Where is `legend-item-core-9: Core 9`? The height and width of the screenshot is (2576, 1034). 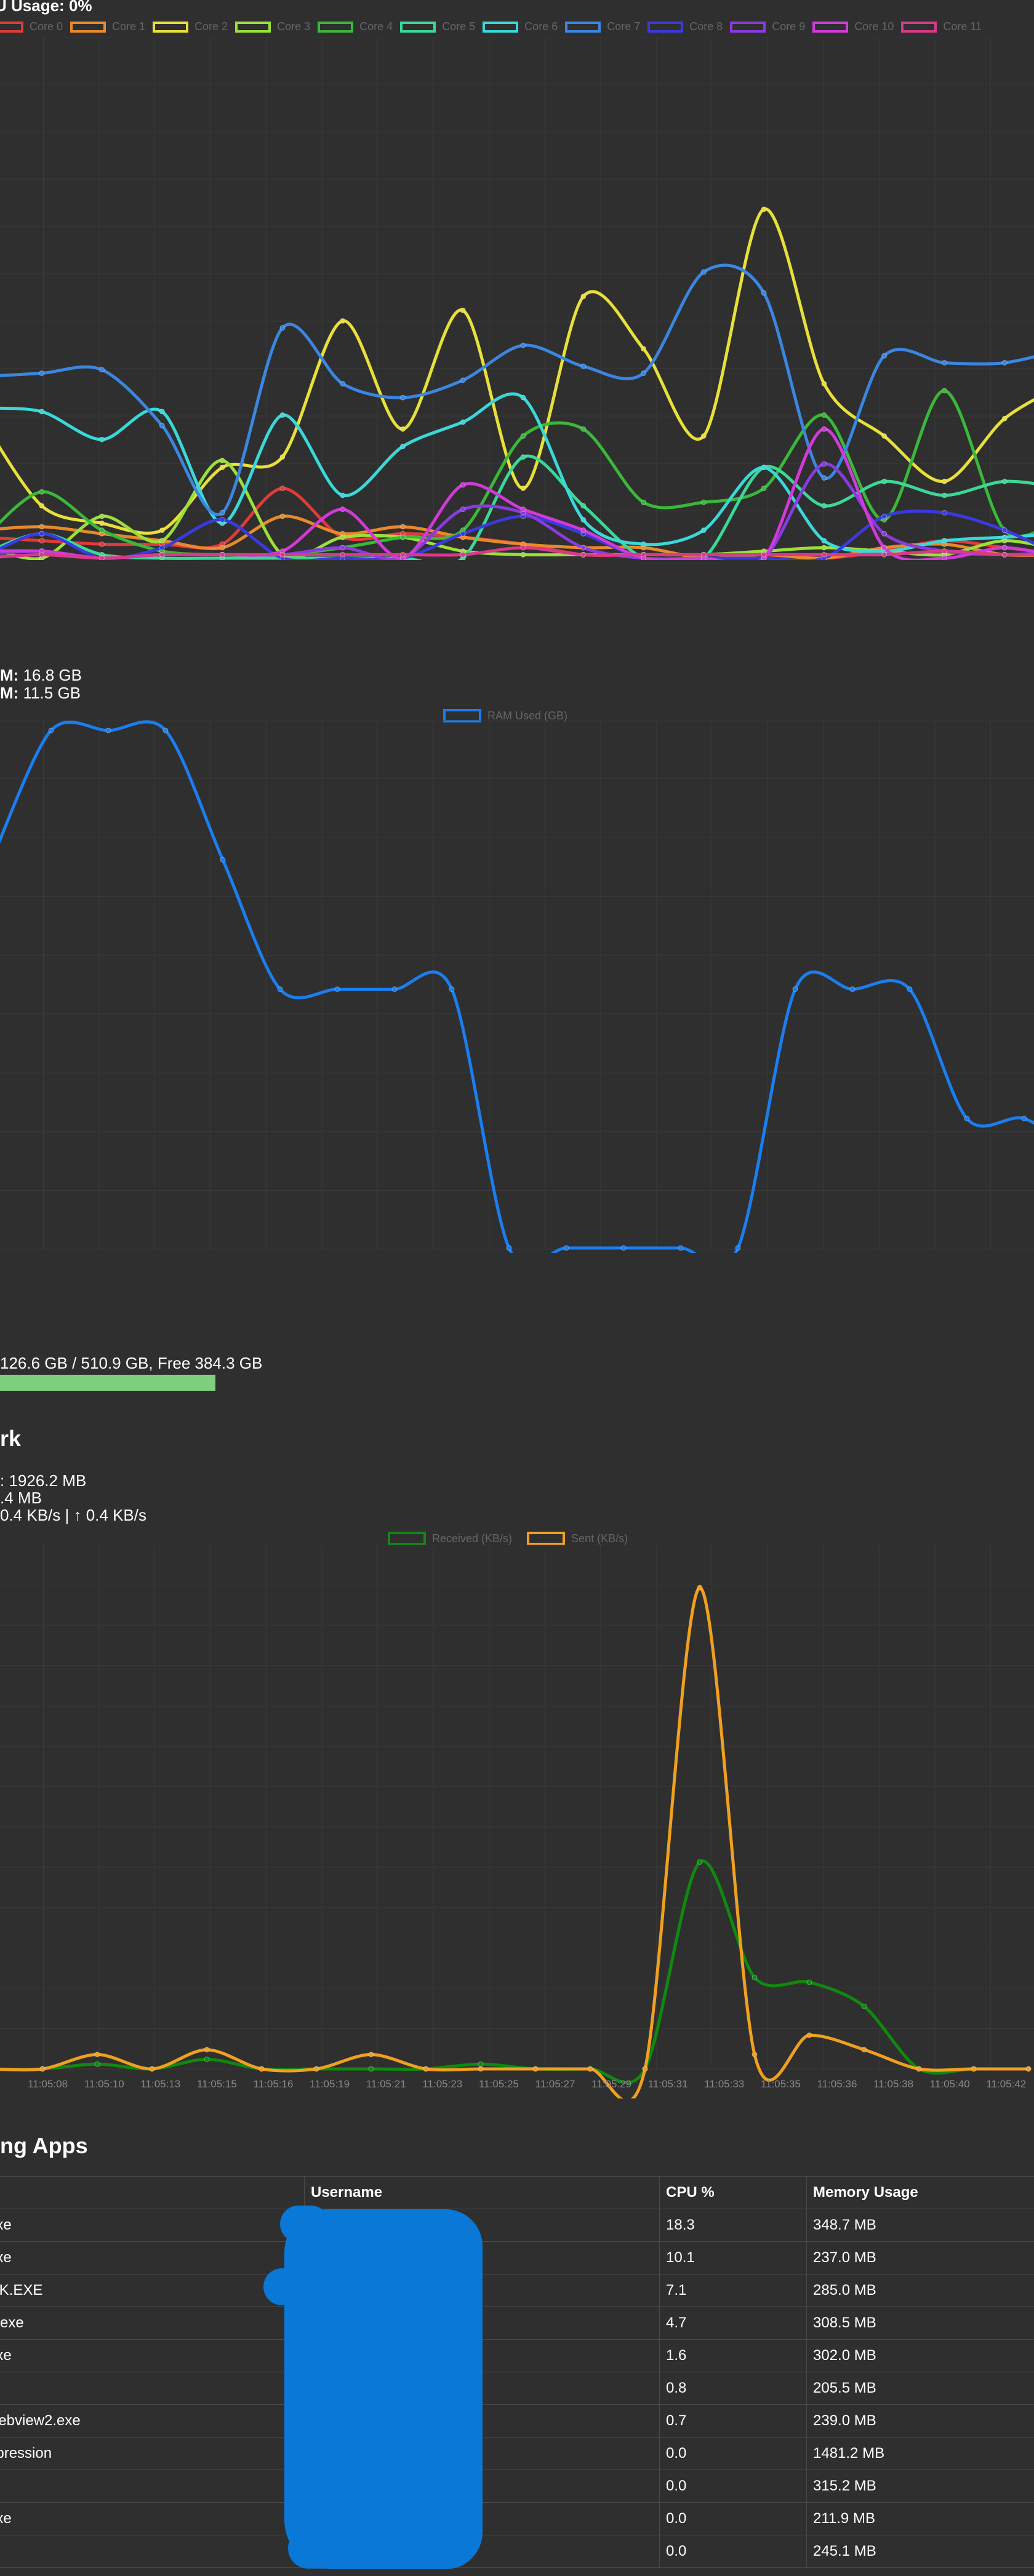 legend-item-core-9: Core 9 is located at coordinates (768, 26).